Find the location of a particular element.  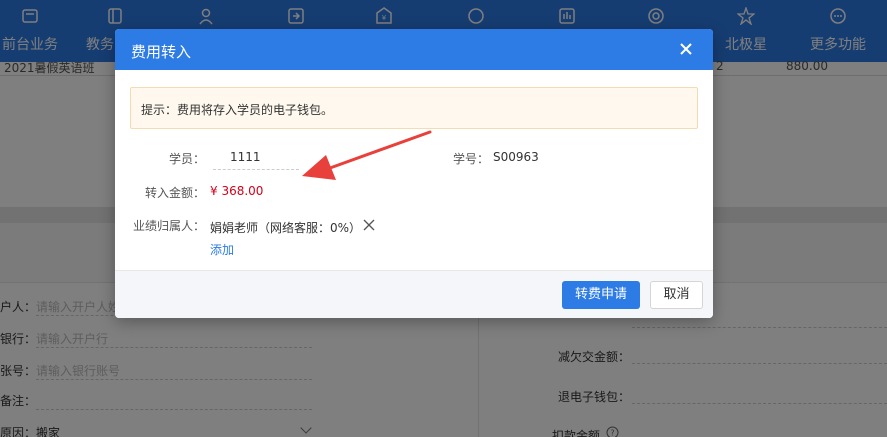

student-no-value: S00963 is located at coordinates (516, 157).